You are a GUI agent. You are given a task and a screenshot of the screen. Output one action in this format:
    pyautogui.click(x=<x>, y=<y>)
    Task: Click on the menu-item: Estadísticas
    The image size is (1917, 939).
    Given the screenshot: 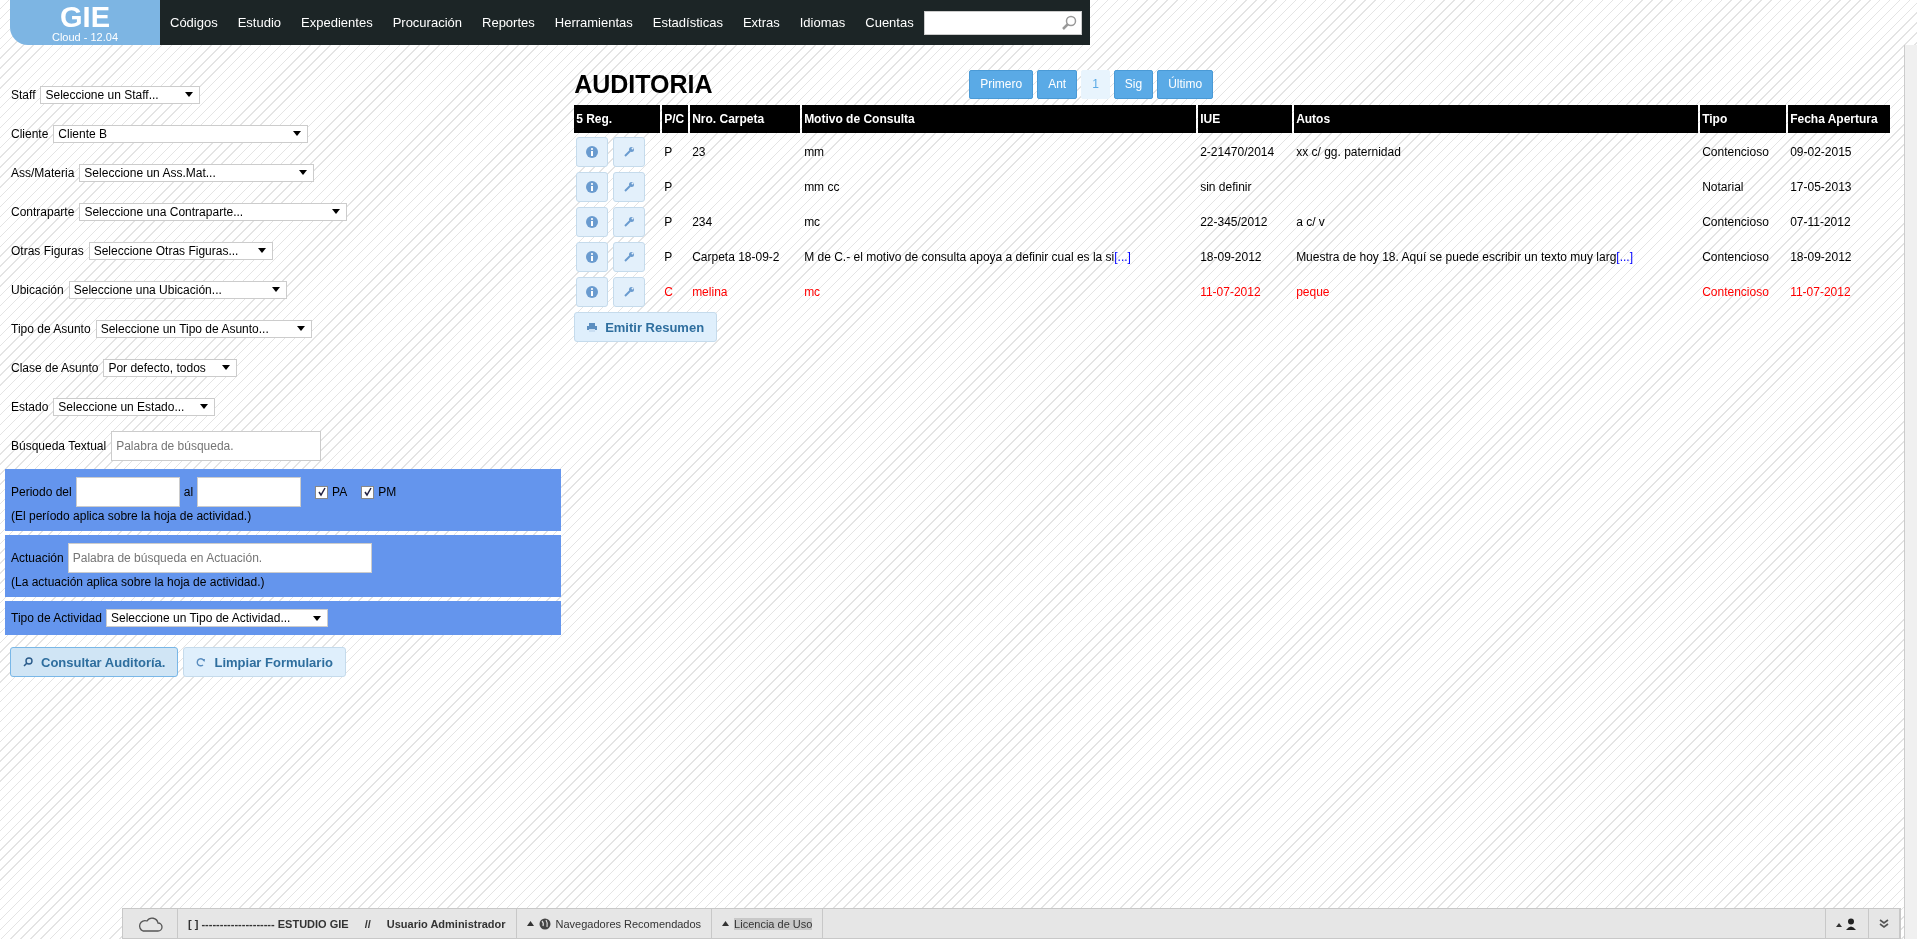 What is the action you would take?
    pyautogui.click(x=687, y=22)
    